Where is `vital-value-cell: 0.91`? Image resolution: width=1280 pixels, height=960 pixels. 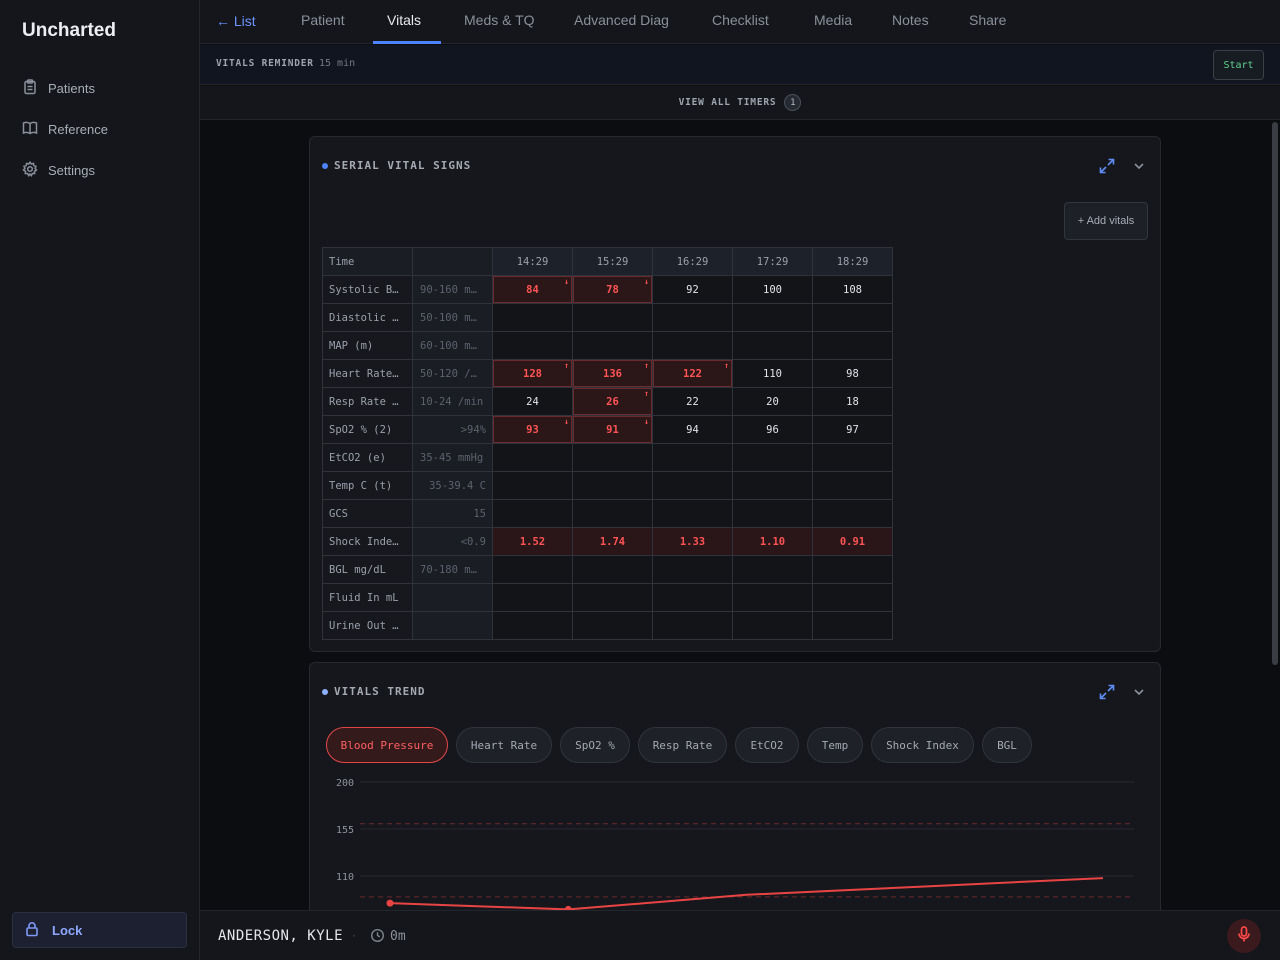
vital-value-cell: 0.91 is located at coordinates (852, 541).